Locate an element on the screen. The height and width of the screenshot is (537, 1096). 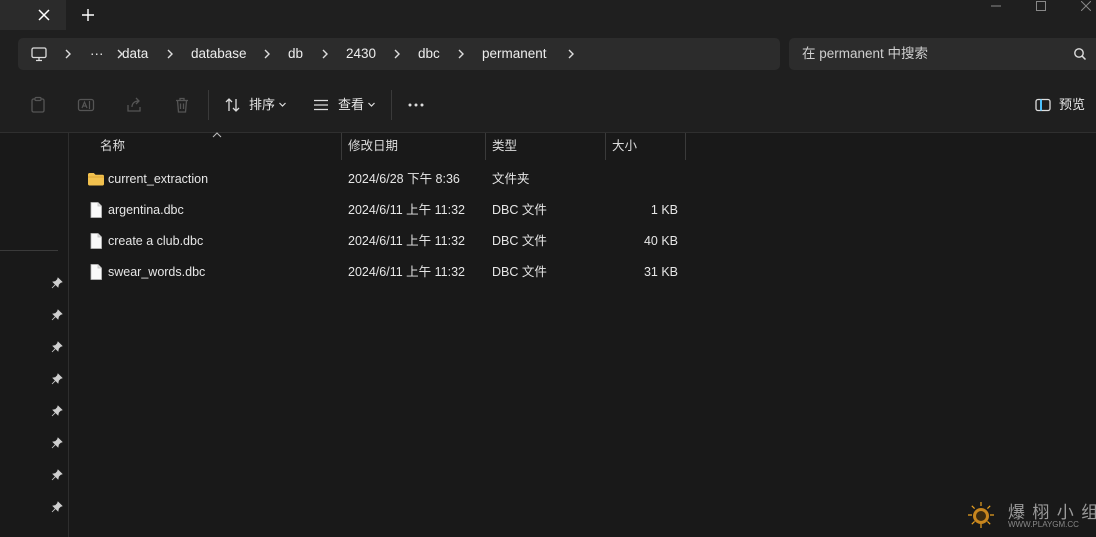
folder-icon is located at coordinates (96, 179).